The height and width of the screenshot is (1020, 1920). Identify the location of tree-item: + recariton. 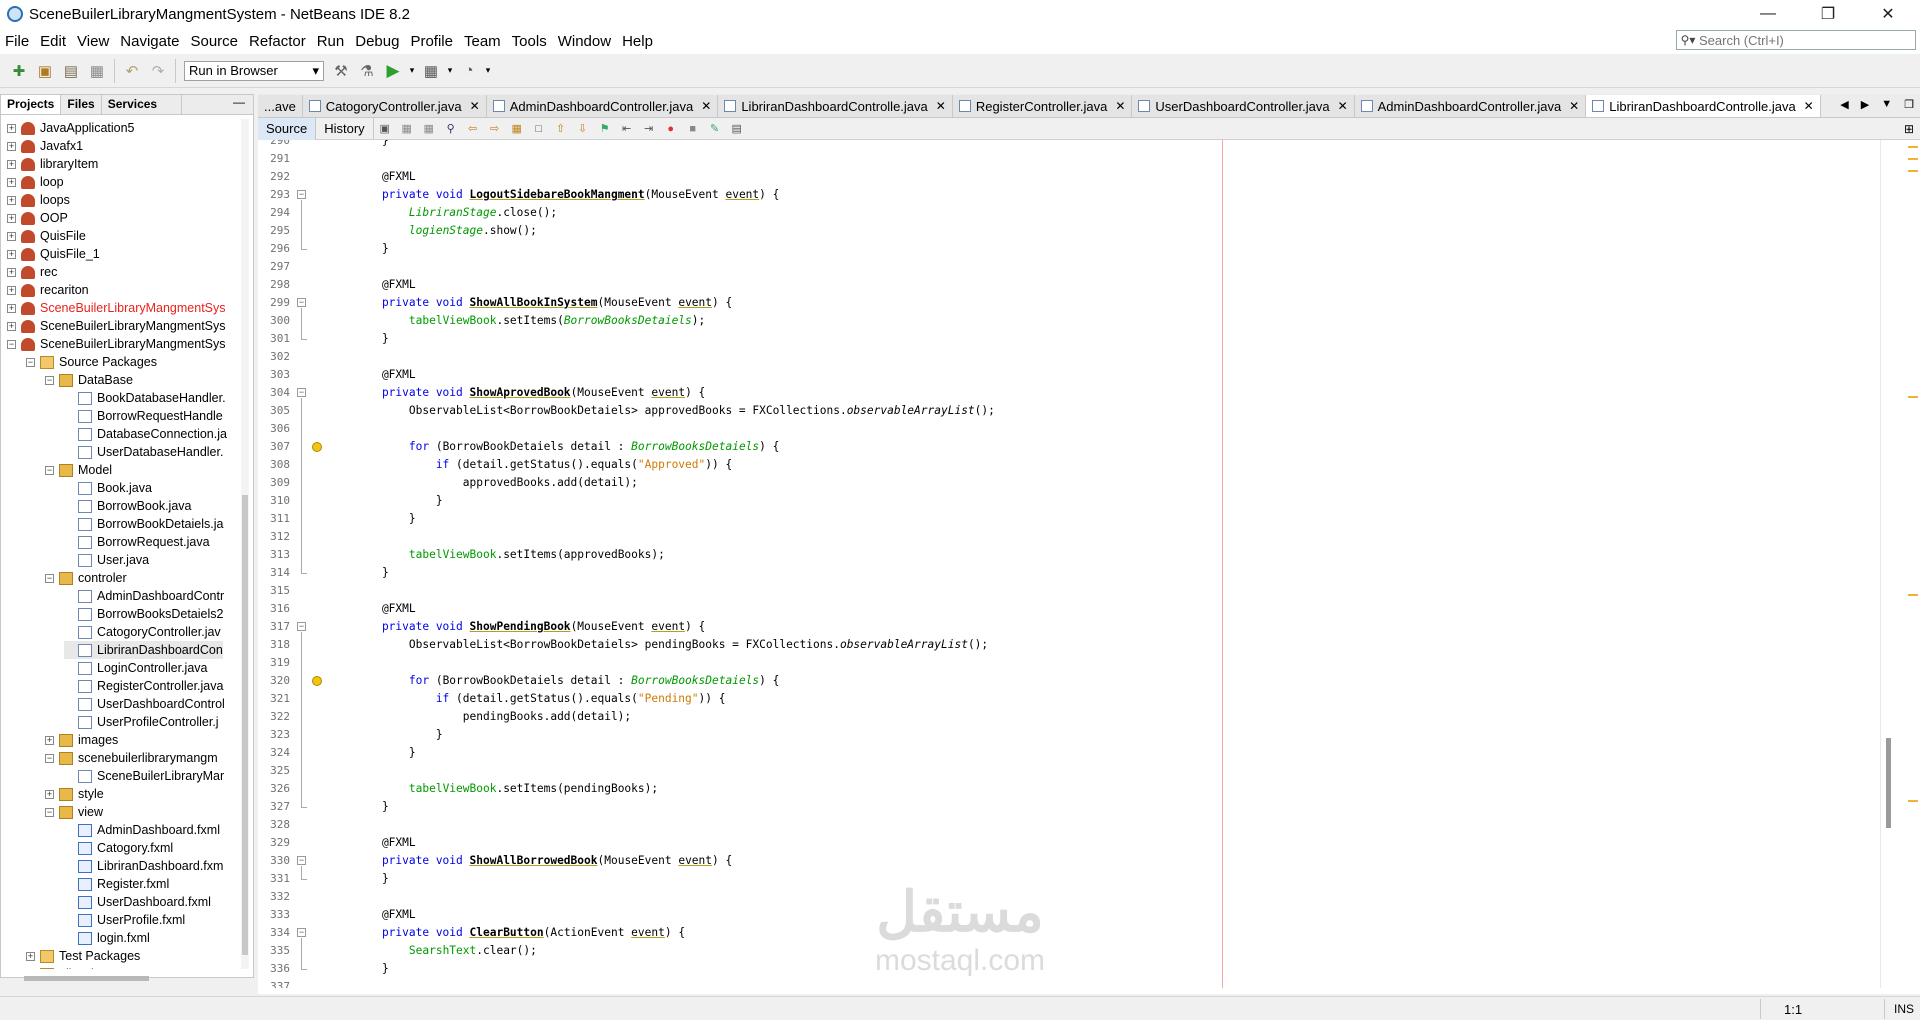
(48, 290).